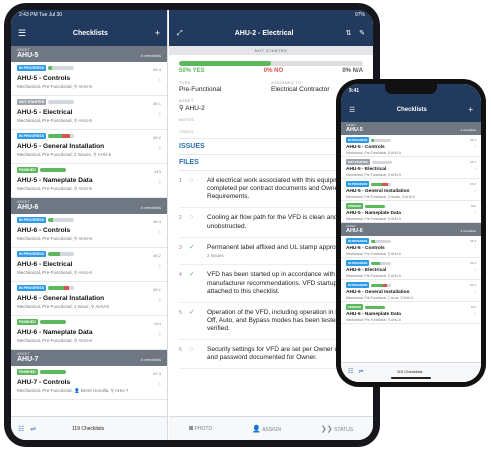 Image resolution: width=491 pixels, height=451 pixels. I want to click on phone-add-button: +, so click(470, 110).